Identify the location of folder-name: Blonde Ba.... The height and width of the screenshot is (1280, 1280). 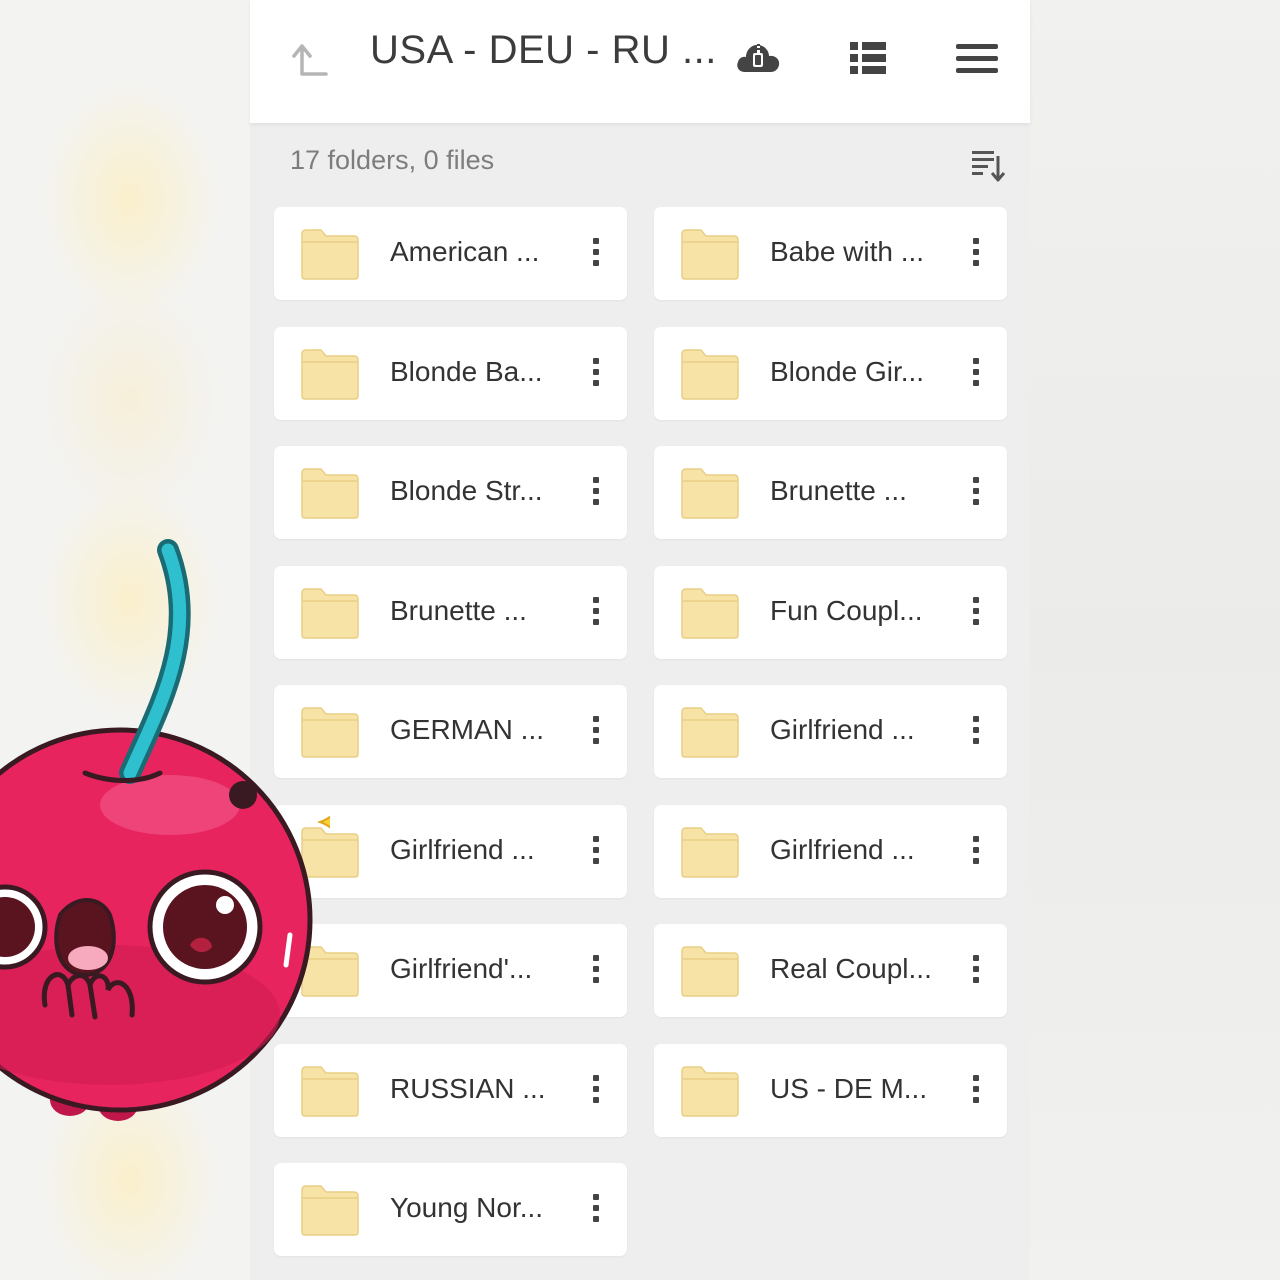
(466, 371).